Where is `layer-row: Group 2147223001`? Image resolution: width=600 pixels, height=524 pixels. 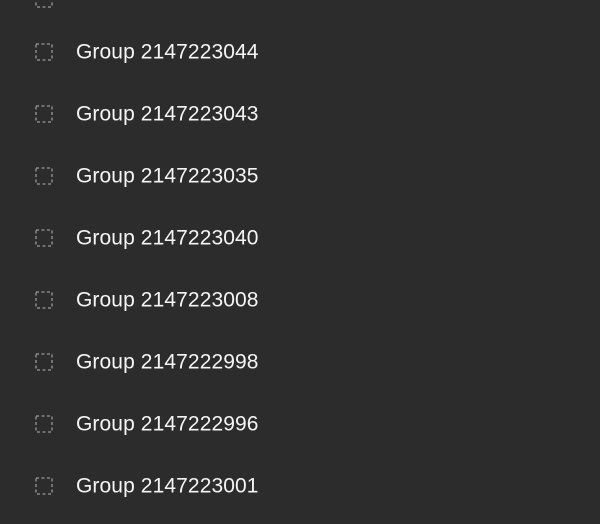
layer-row: Group 2147223001 is located at coordinates (300, 486).